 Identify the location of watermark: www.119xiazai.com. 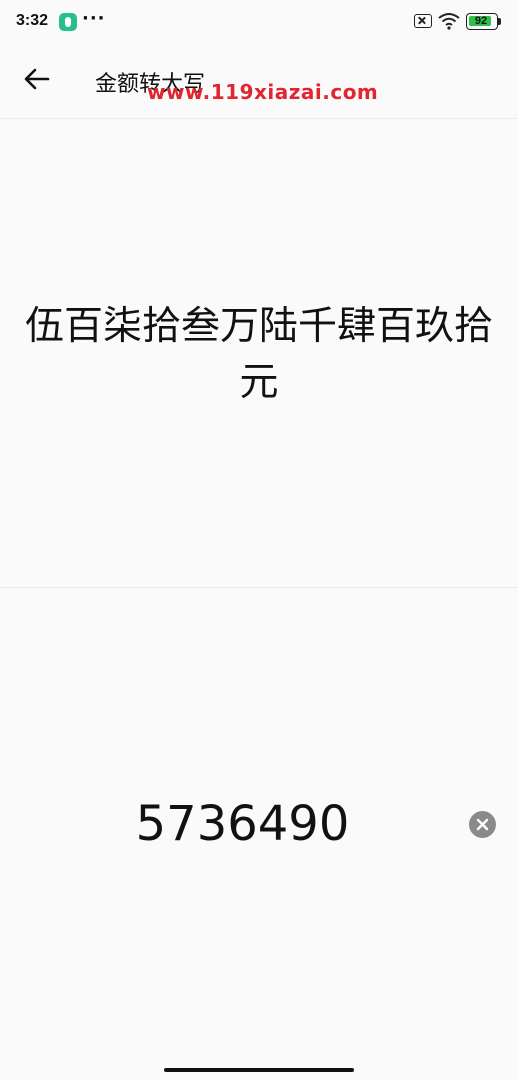
(263, 92).